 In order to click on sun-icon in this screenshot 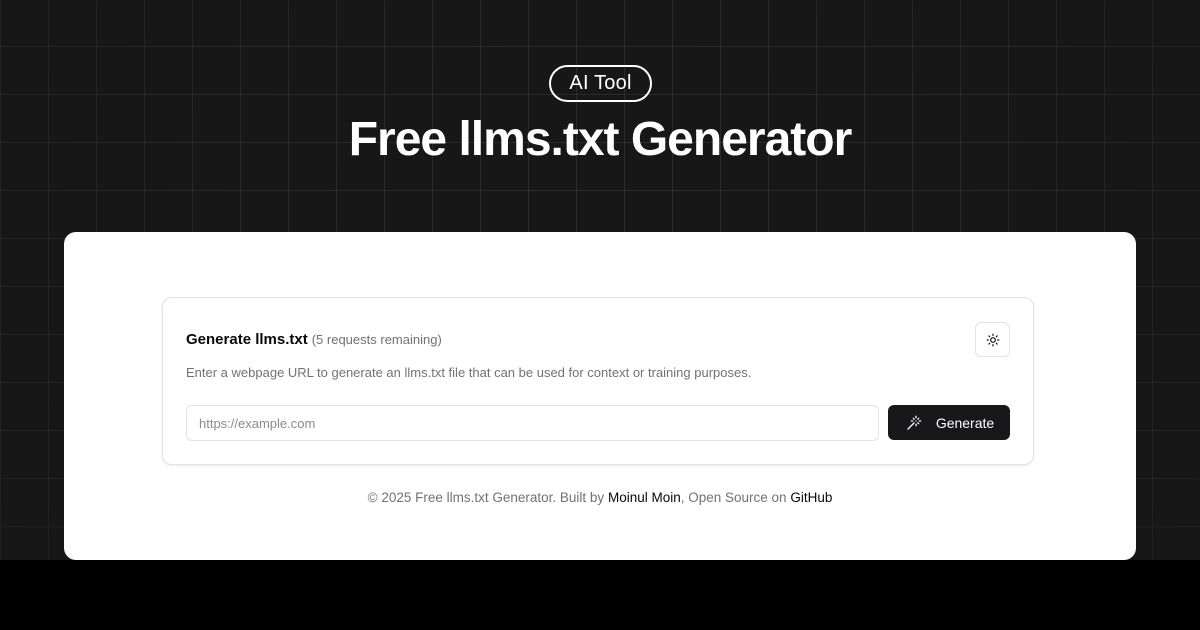, I will do `click(992, 339)`.